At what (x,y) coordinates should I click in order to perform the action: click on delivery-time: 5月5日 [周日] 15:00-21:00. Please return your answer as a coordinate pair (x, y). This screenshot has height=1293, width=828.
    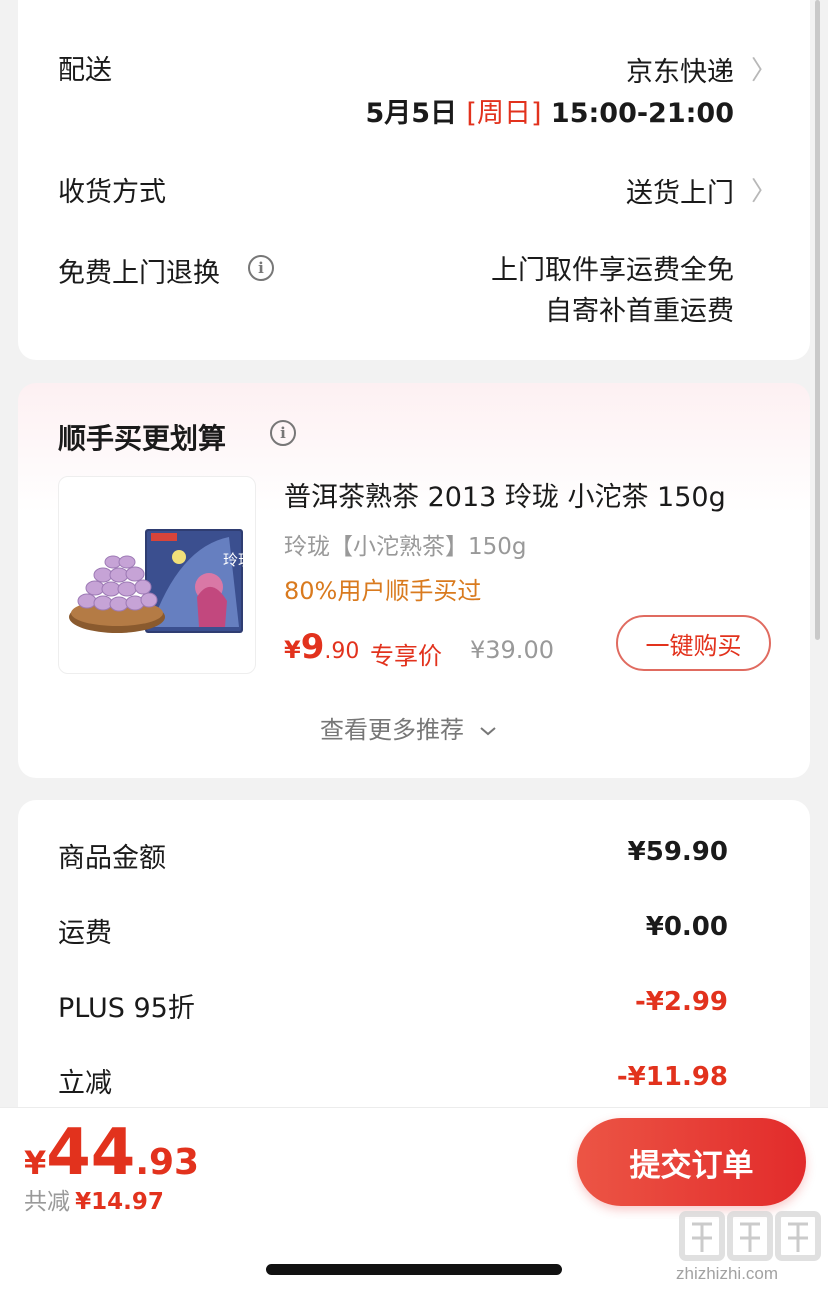
    Looking at the image, I should click on (549, 110).